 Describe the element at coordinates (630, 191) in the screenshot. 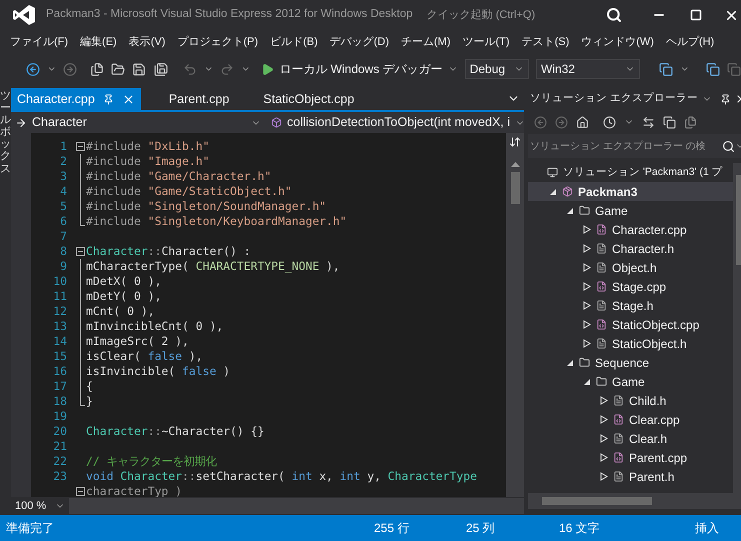

I see `tree-item: Packman3` at that location.